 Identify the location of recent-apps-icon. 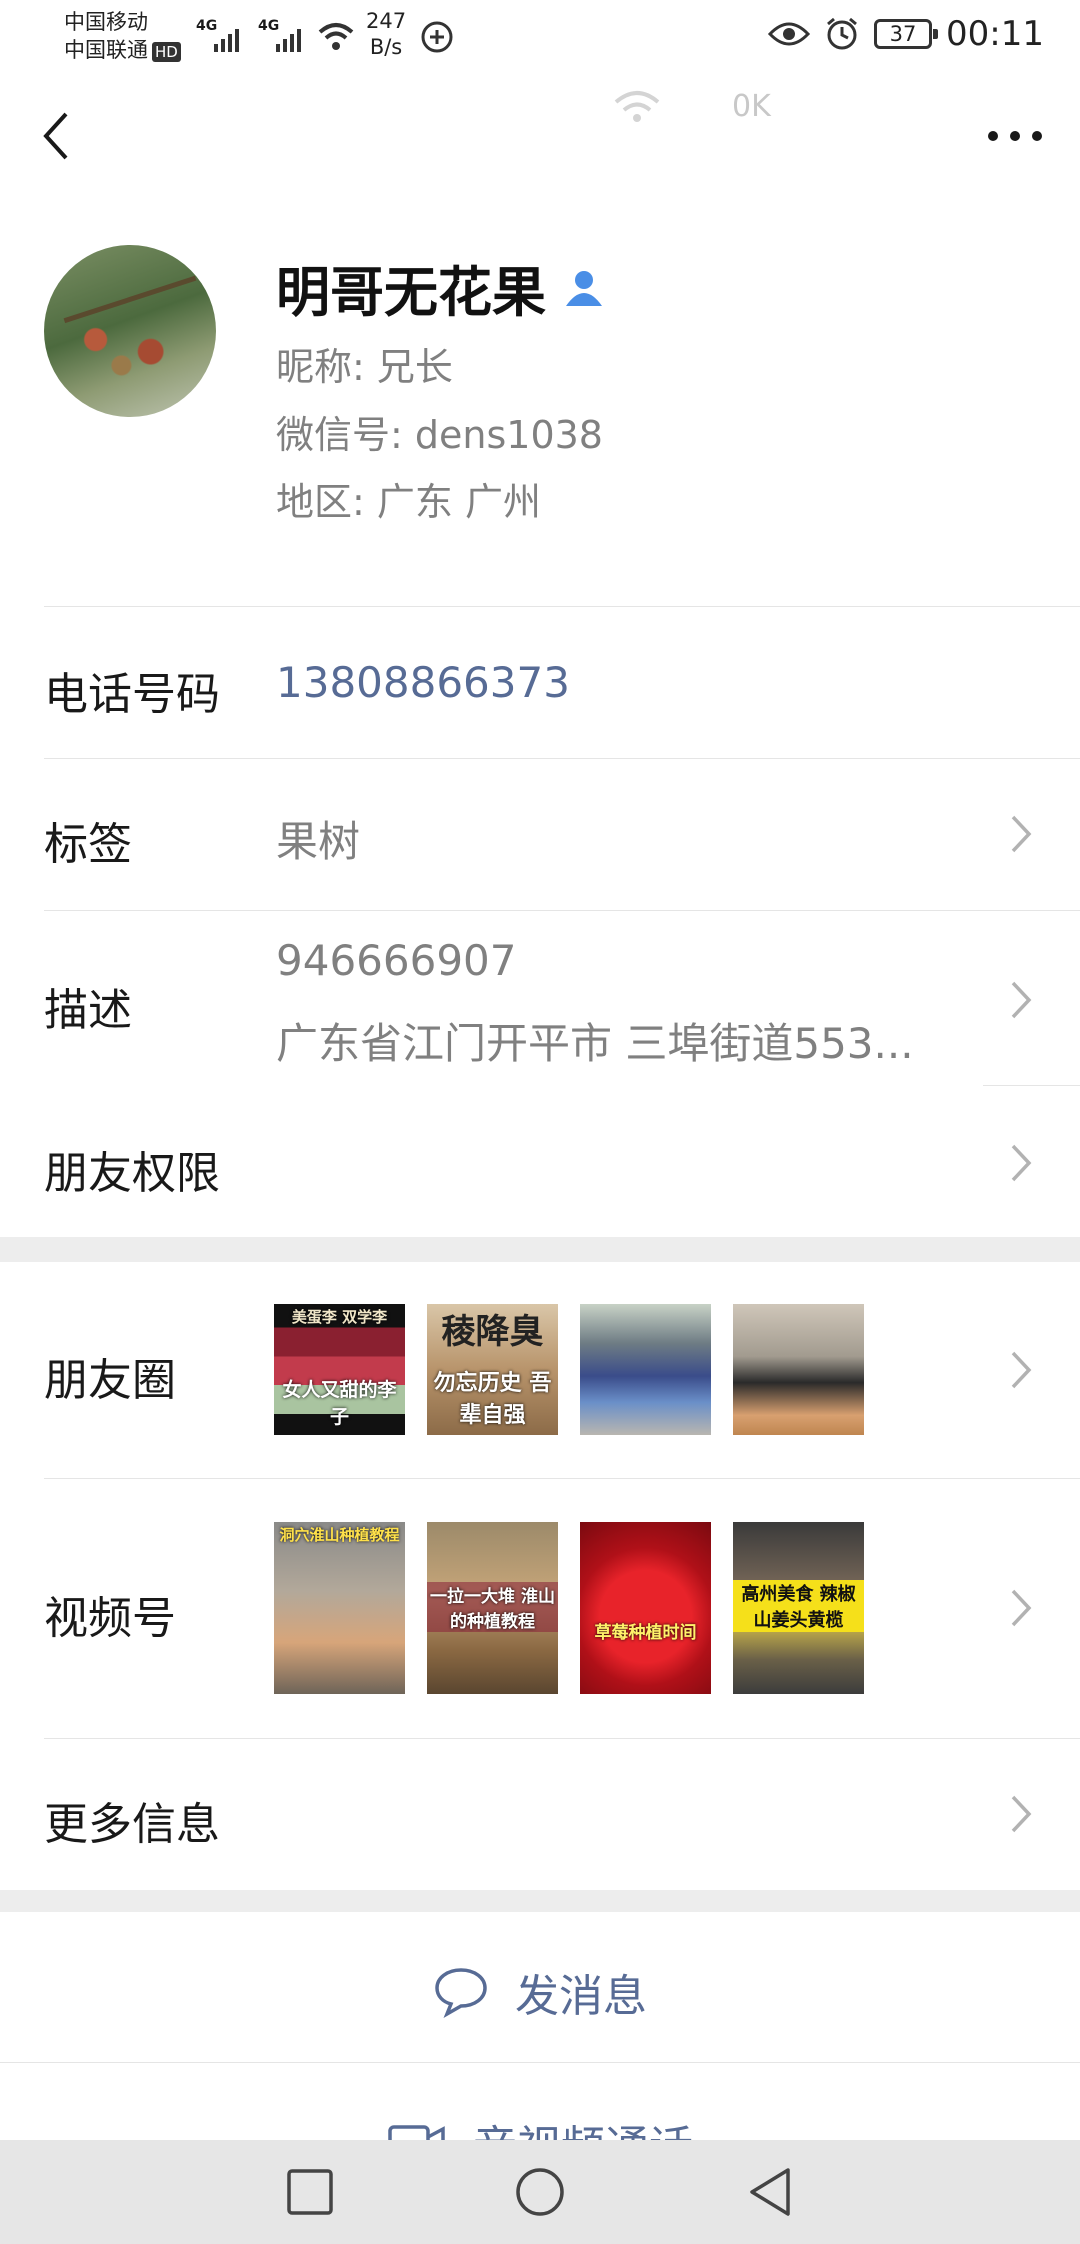
(310, 2192).